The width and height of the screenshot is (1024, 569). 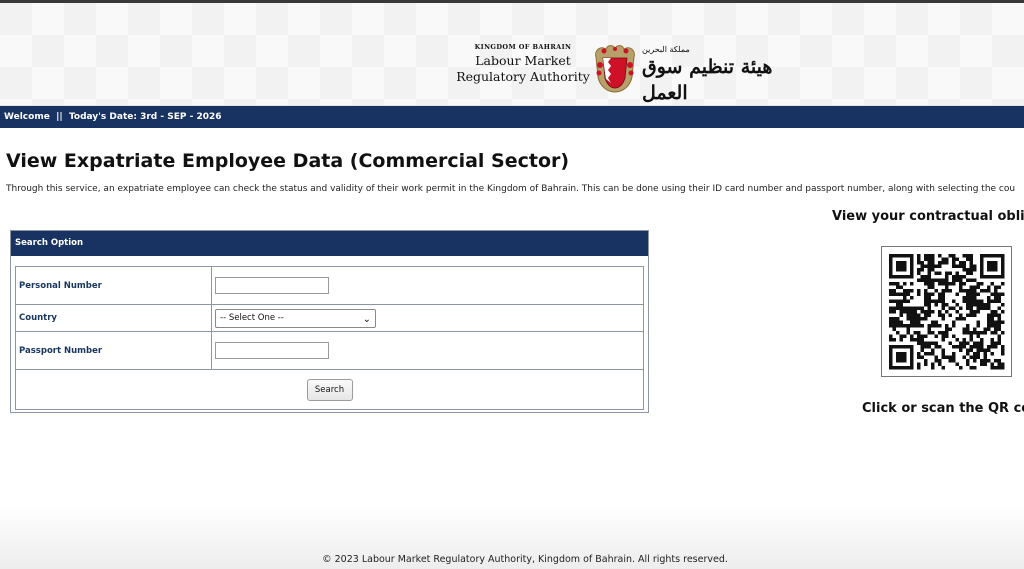 I want to click on passport-number-label: Passport Number, so click(x=113, y=350).